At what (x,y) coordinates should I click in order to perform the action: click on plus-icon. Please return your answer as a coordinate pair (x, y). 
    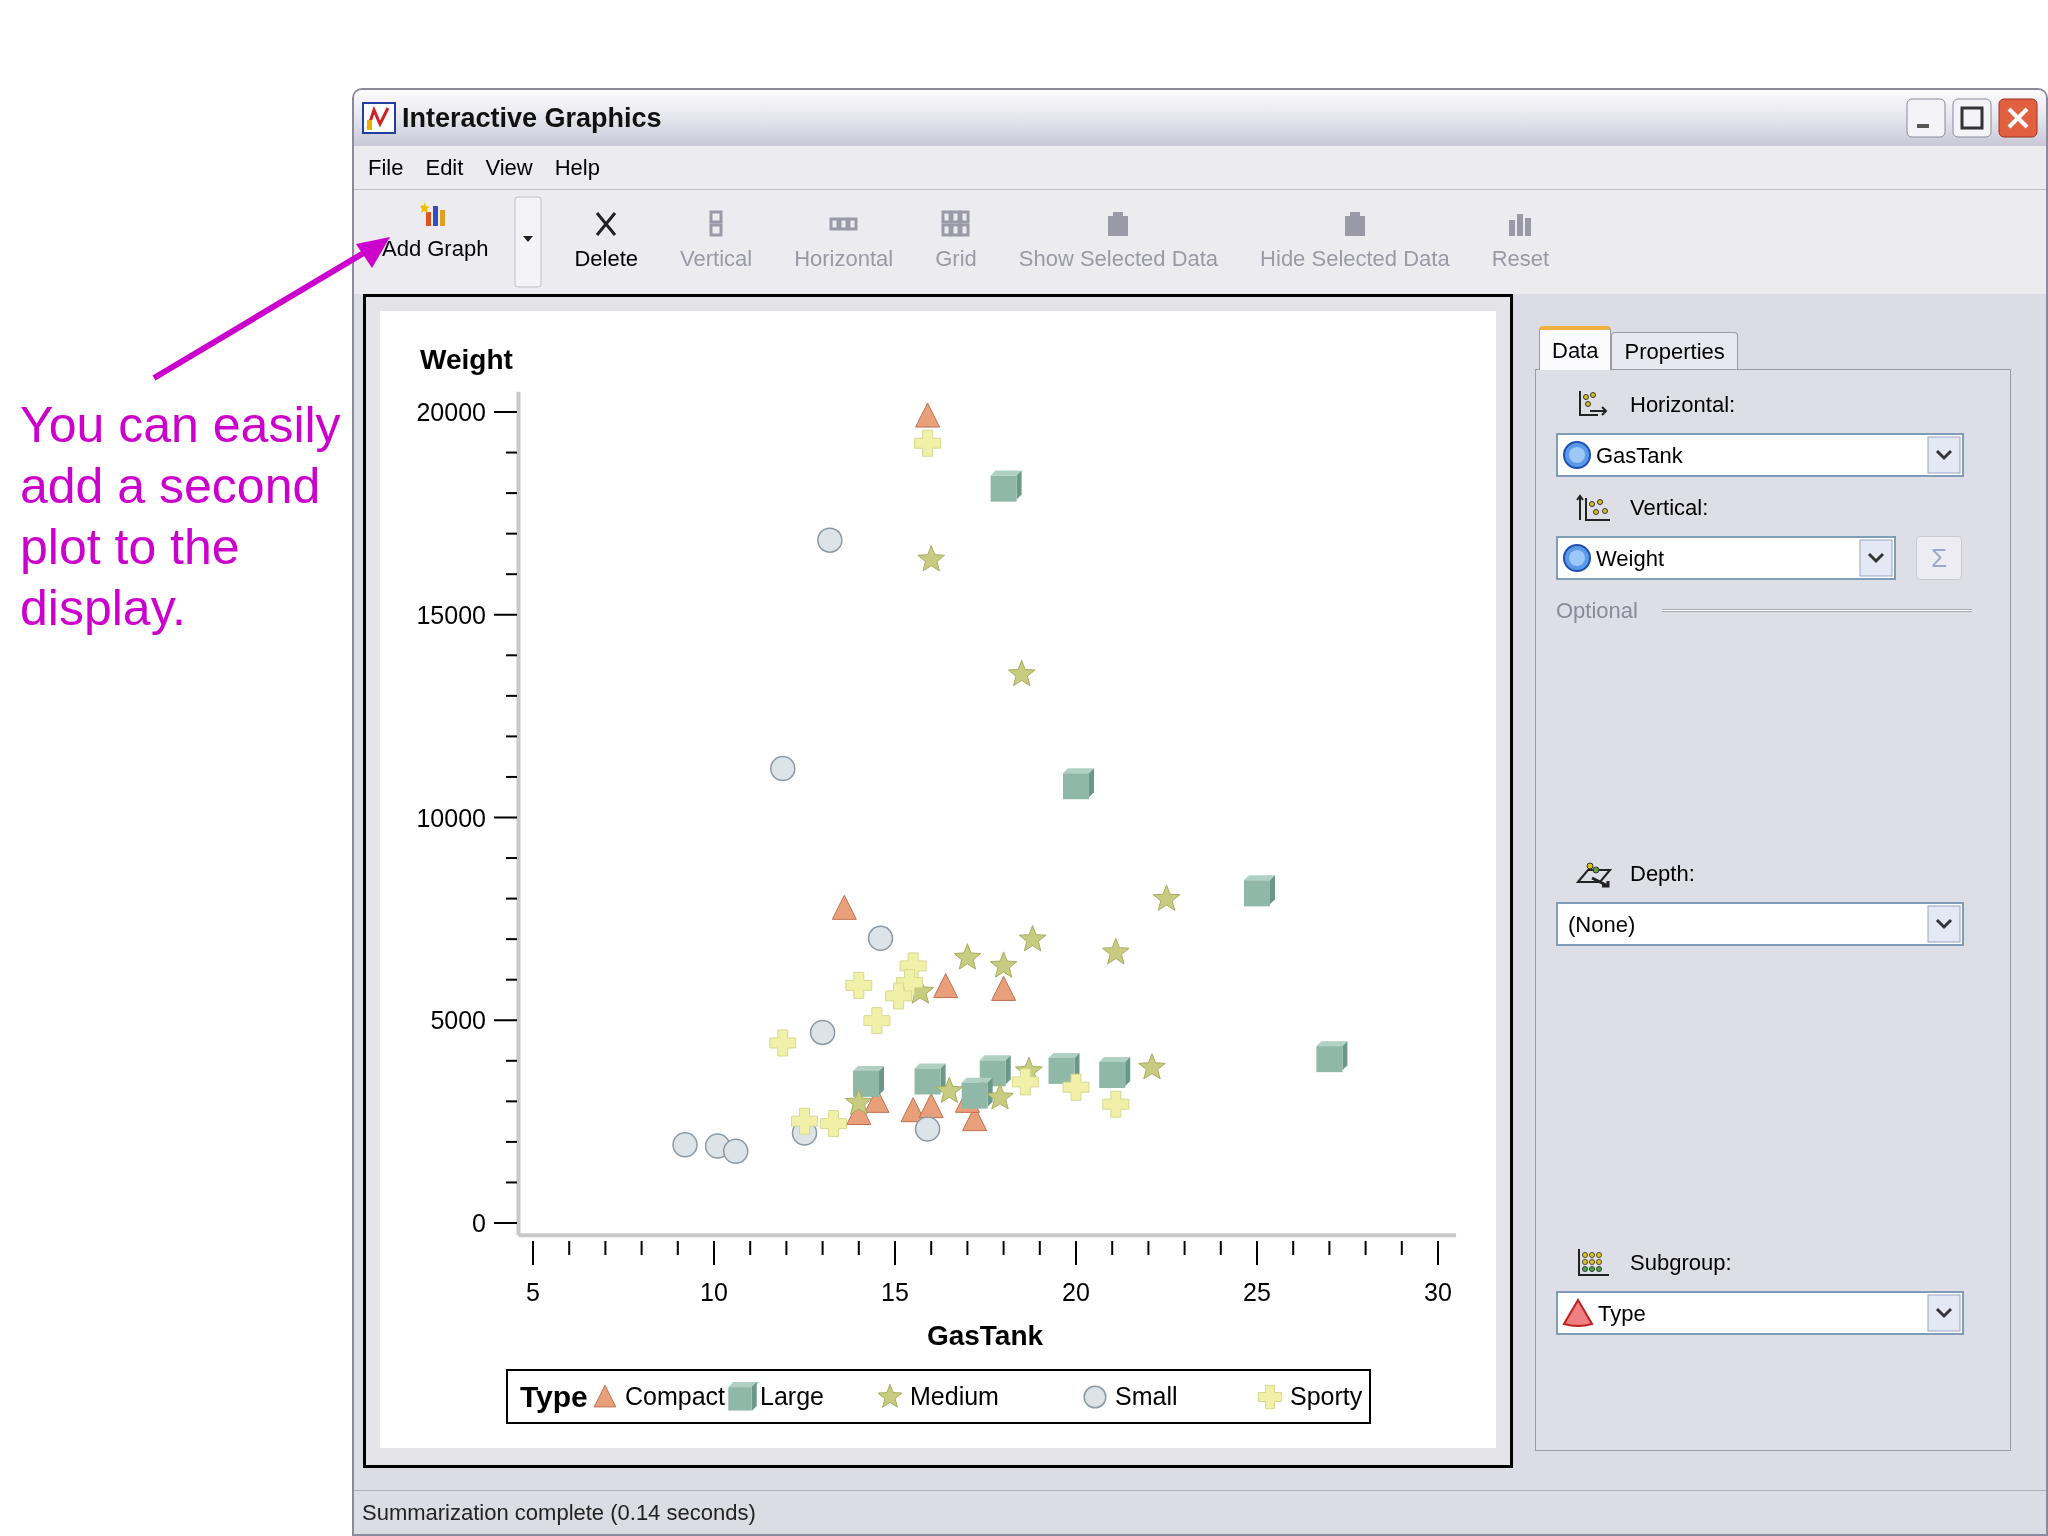
    Looking at the image, I should click on (1270, 1397).